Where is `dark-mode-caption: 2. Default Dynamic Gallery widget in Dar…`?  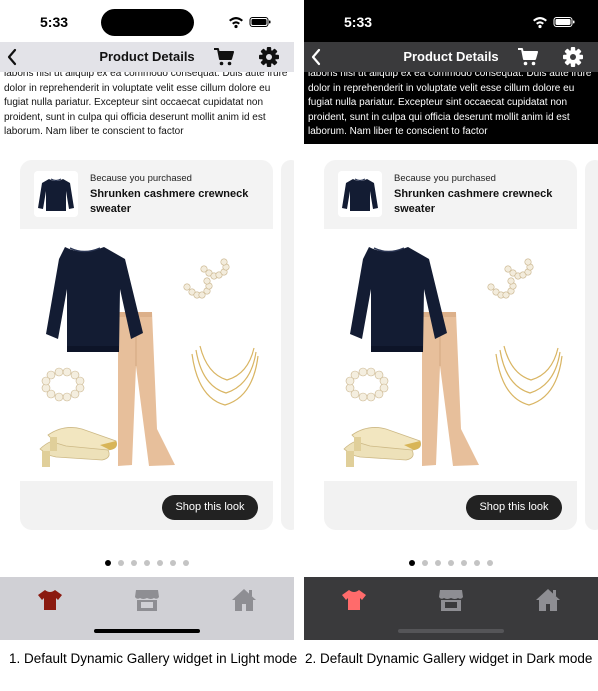
dark-mode-caption: 2. Default Dynamic Gallery widget in Dar… is located at coordinates (449, 658).